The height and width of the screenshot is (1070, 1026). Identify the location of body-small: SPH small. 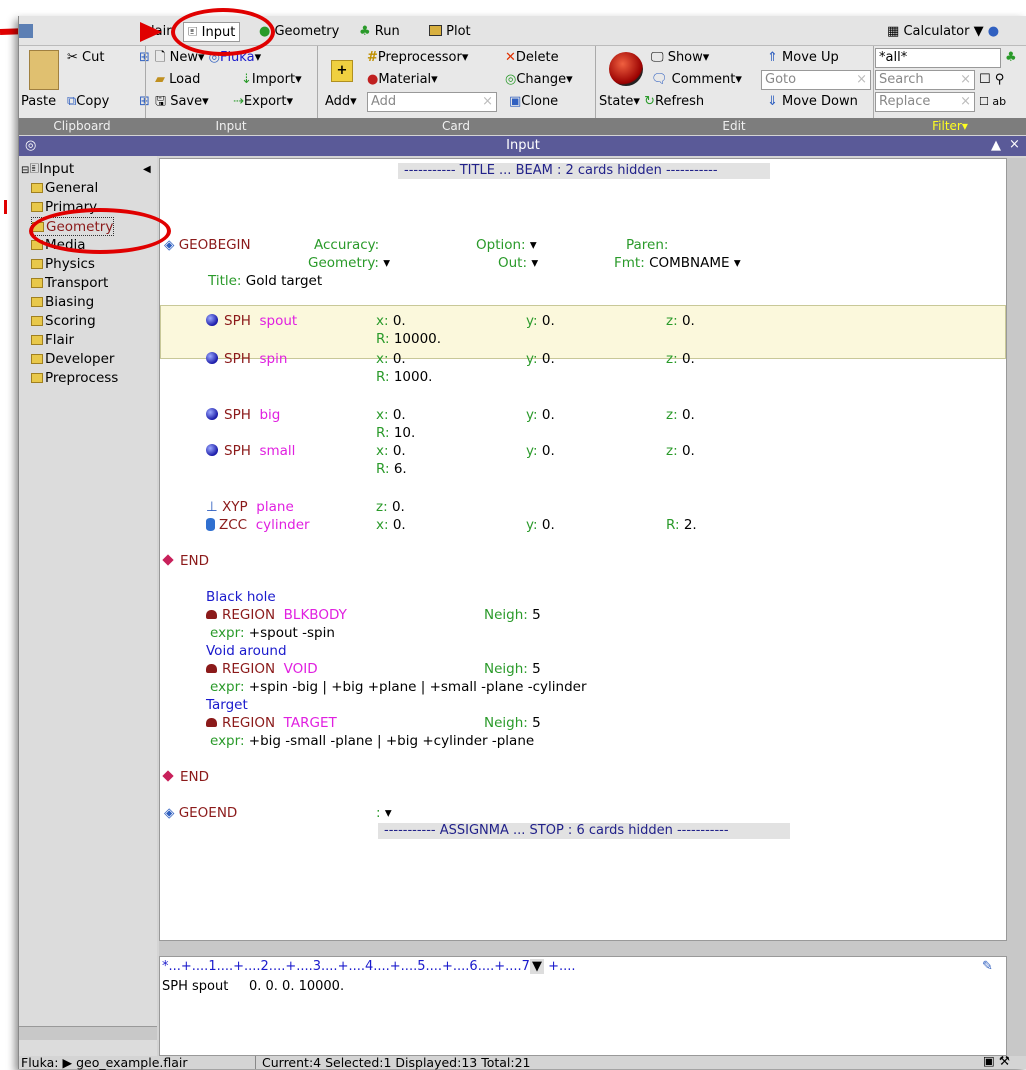
(250, 451).